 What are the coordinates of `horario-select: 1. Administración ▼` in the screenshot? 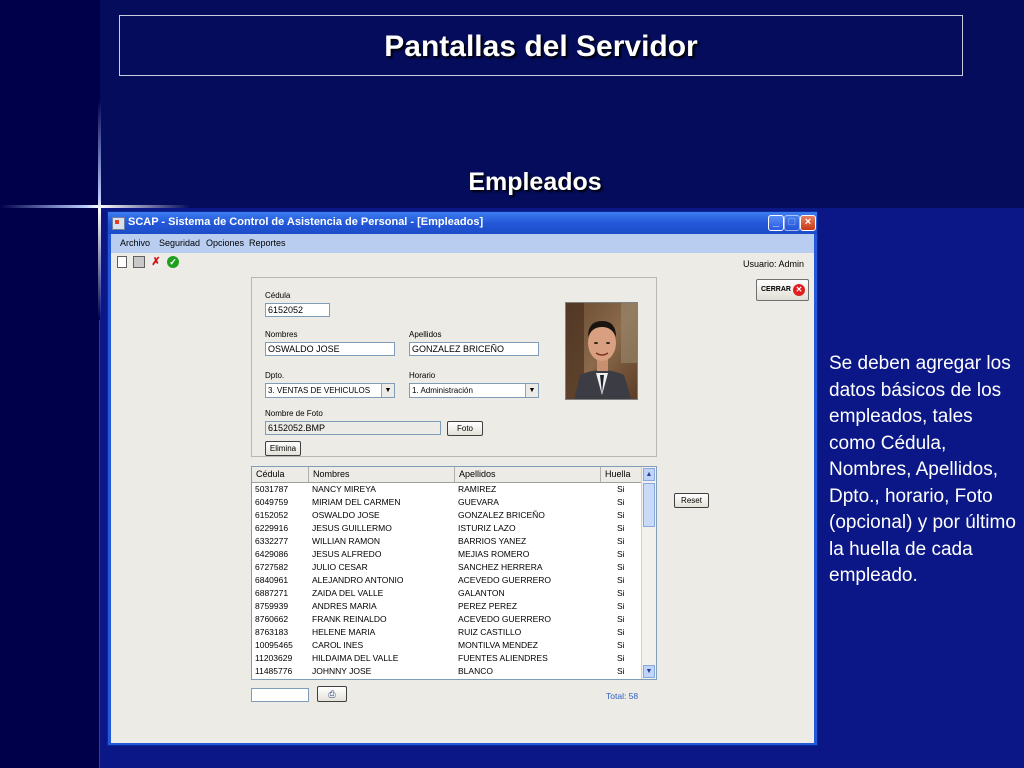 It's located at (474, 390).